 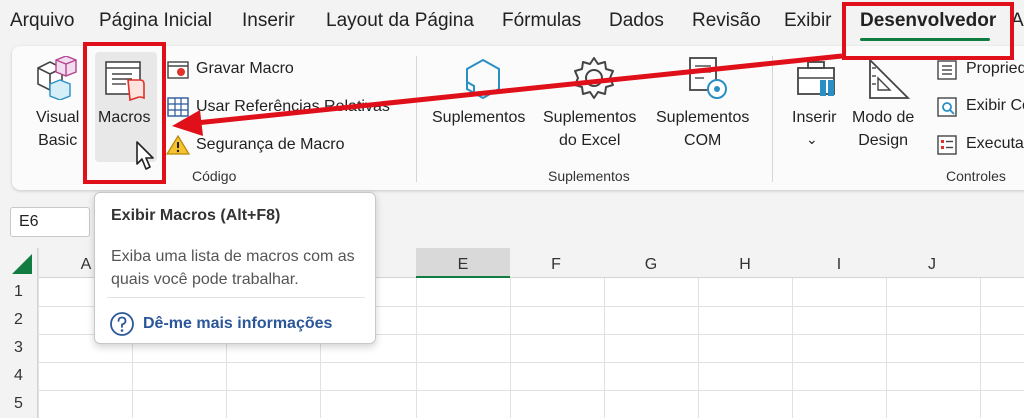 What do you see at coordinates (507, 94) in the screenshot?
I see `annotation-arrow-icon` at bounding box center [507, 94].